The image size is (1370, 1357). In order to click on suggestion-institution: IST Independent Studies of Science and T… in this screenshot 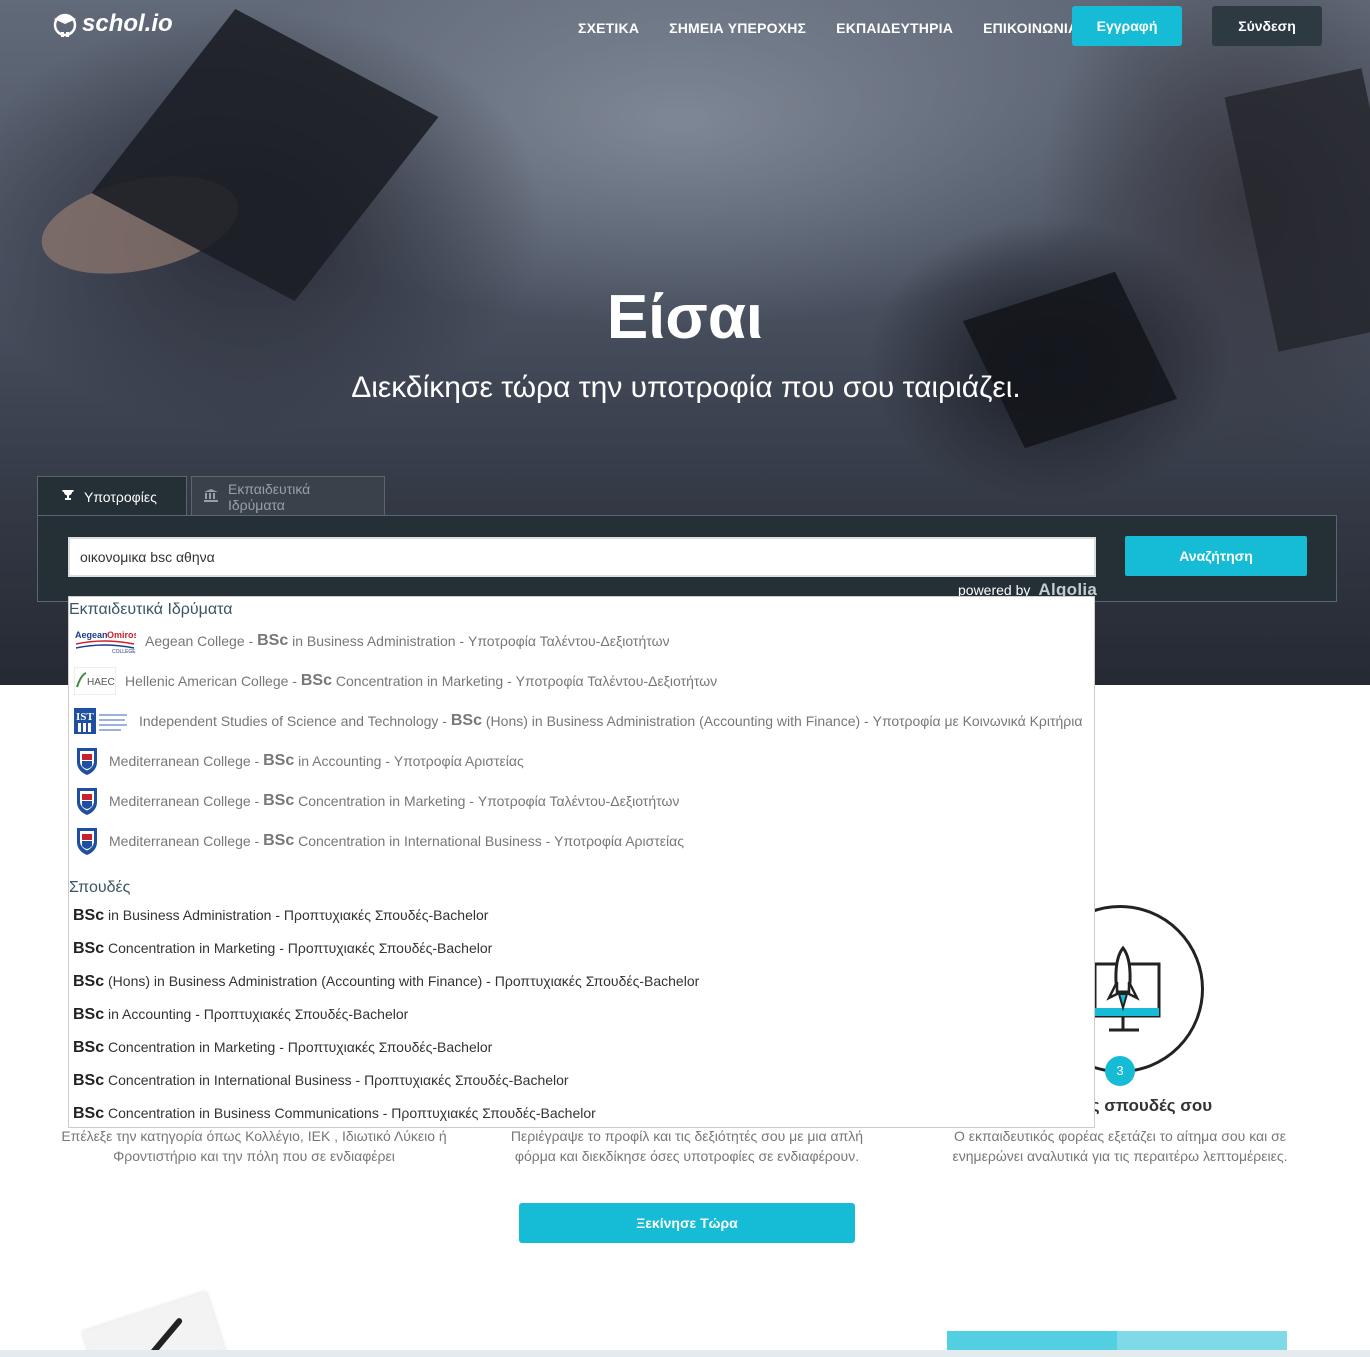, I will do `click(581, 721)`.